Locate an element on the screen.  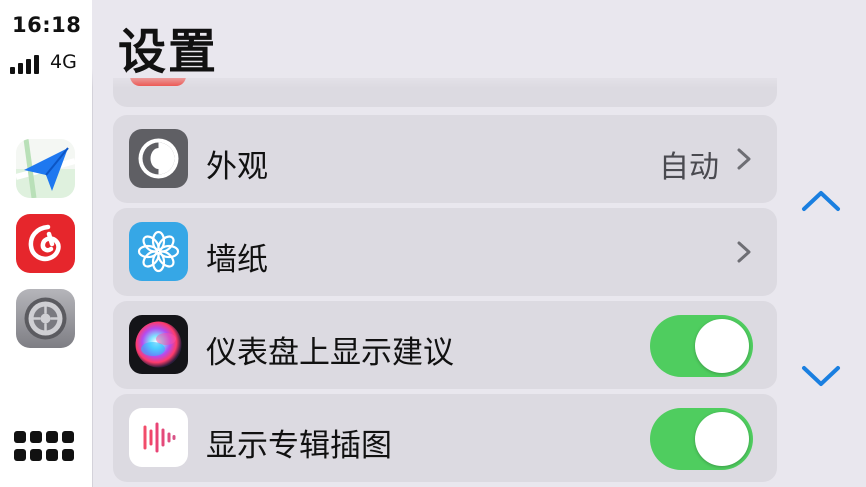
appearance-label: 外观 is located at coordinates (237, 167).